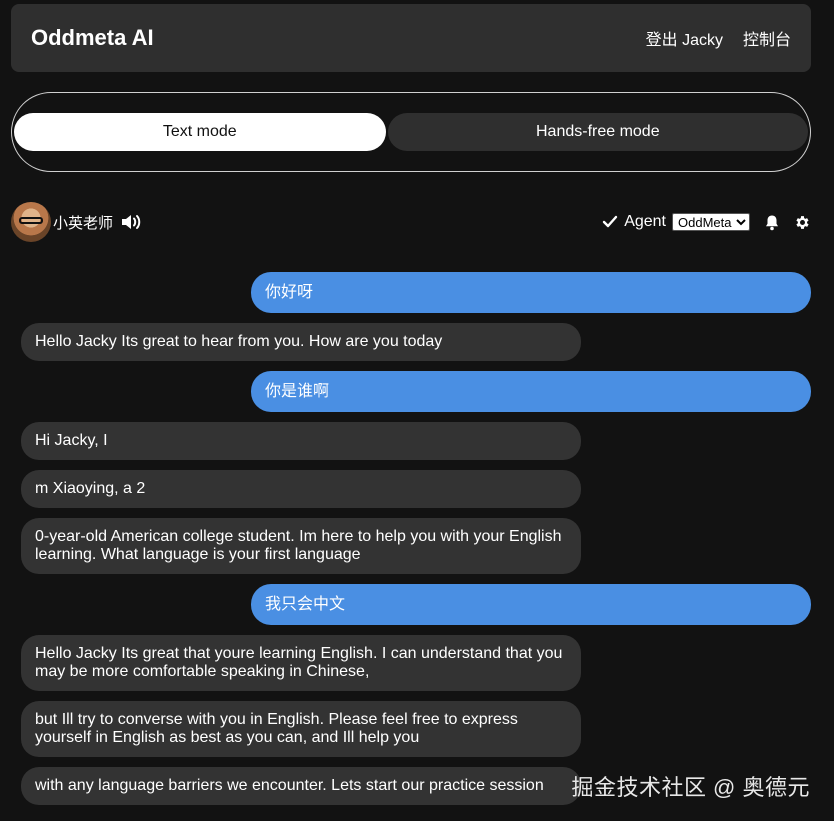 Image resolution: width=834 pixels, height=821 pixels. What do you see at coordinates (767, 38) in the screenshot?
I see `console-link: 控制台` at bounding box center [767, 38].